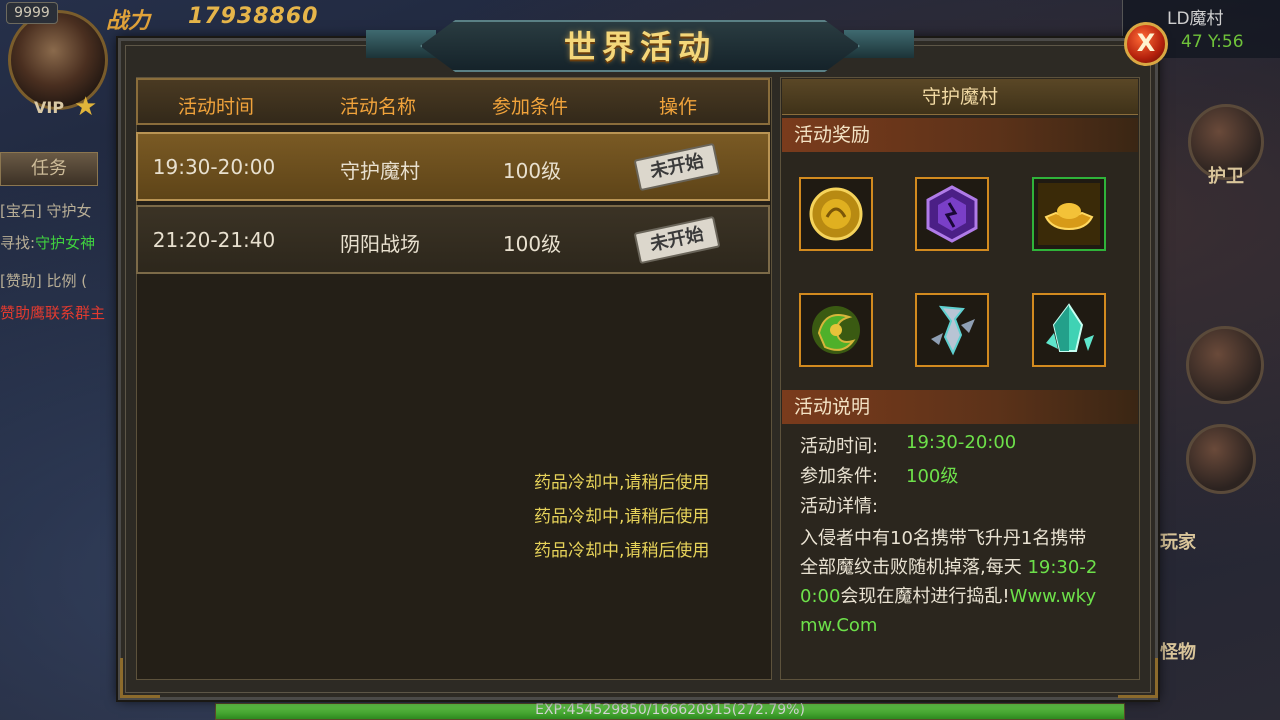 This screenshot has width=1280, height=720. What do you see at coordinates (49, 107) in the screenshot?
I see `vip-label: VIP` at bounding box center [49, 107].